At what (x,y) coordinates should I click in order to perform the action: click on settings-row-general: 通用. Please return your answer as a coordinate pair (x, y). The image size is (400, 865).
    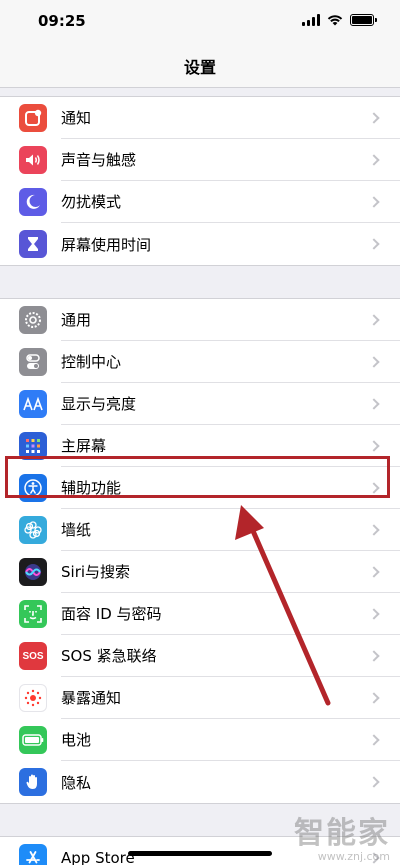
    Looking at the image, I should click on (200, 320).